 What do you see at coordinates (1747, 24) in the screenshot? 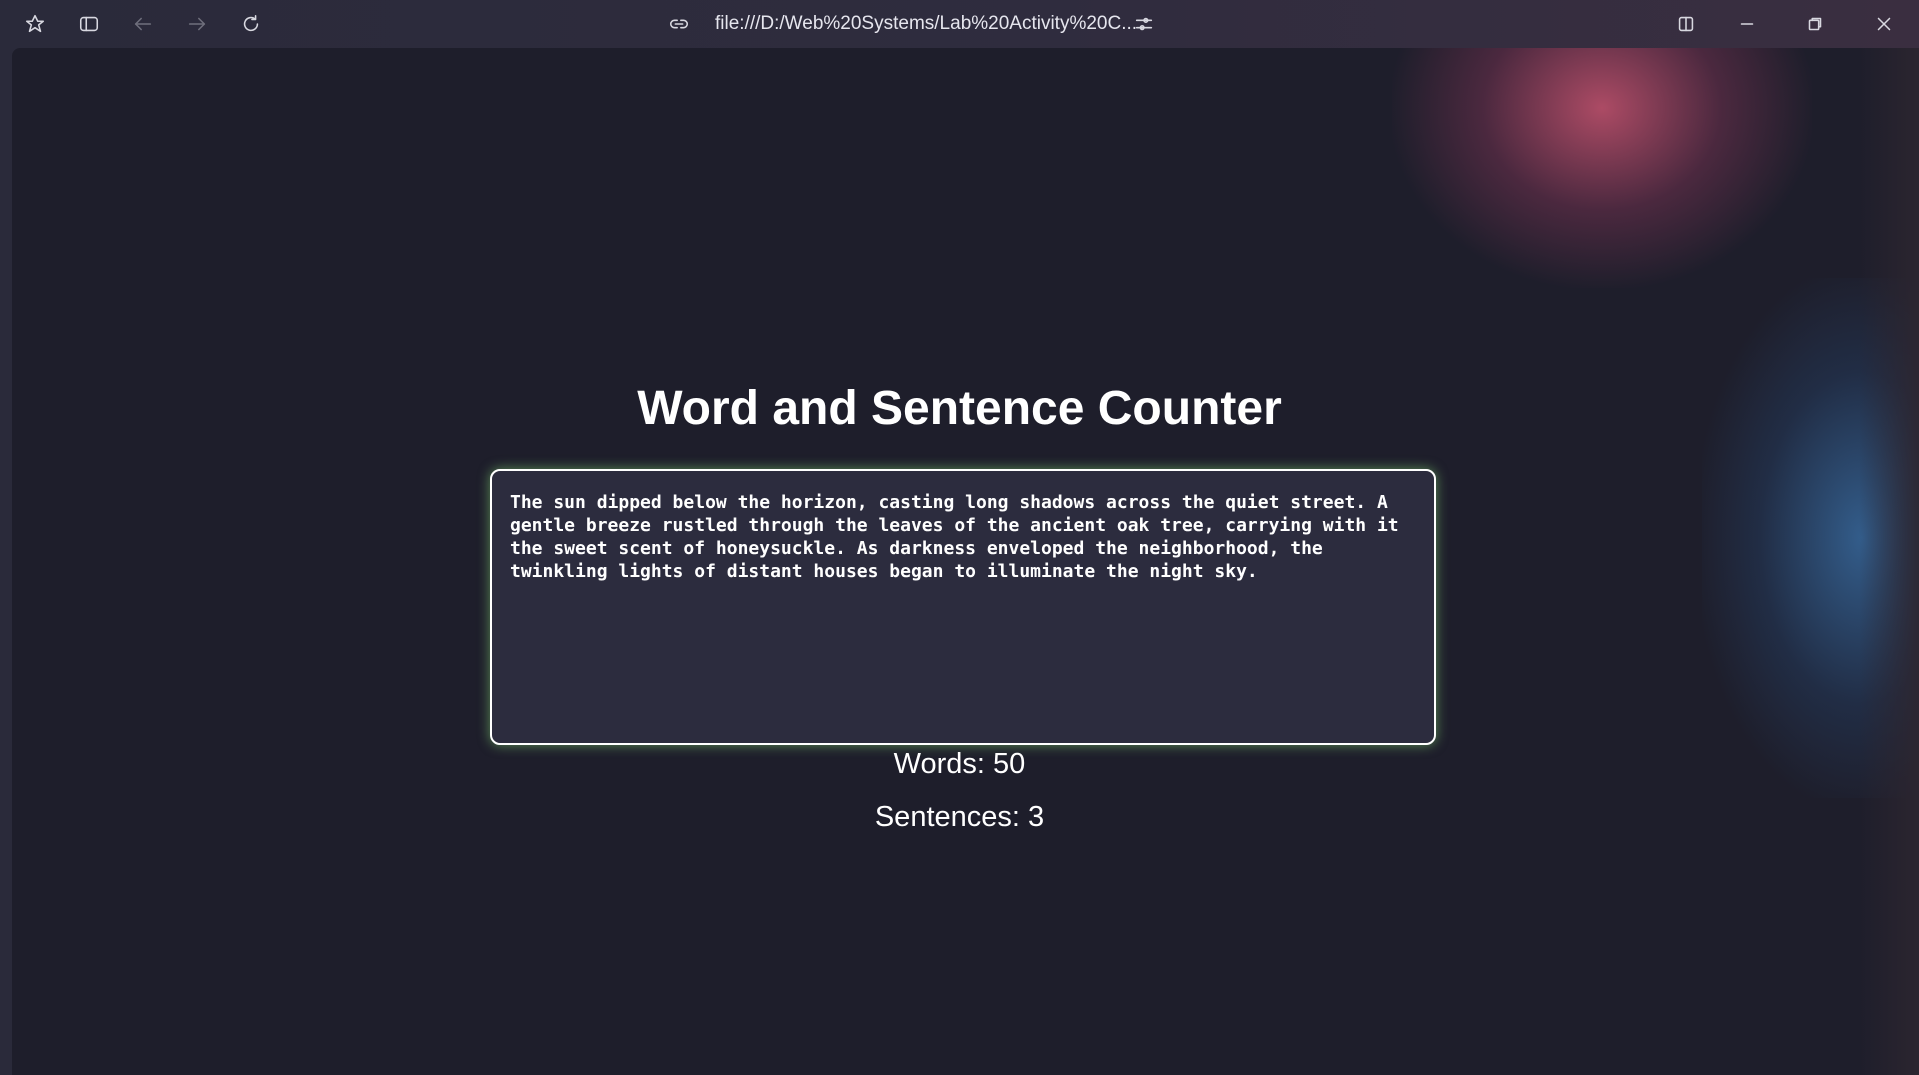
I see `minimize-icon` at bounding box center [1747, 24].